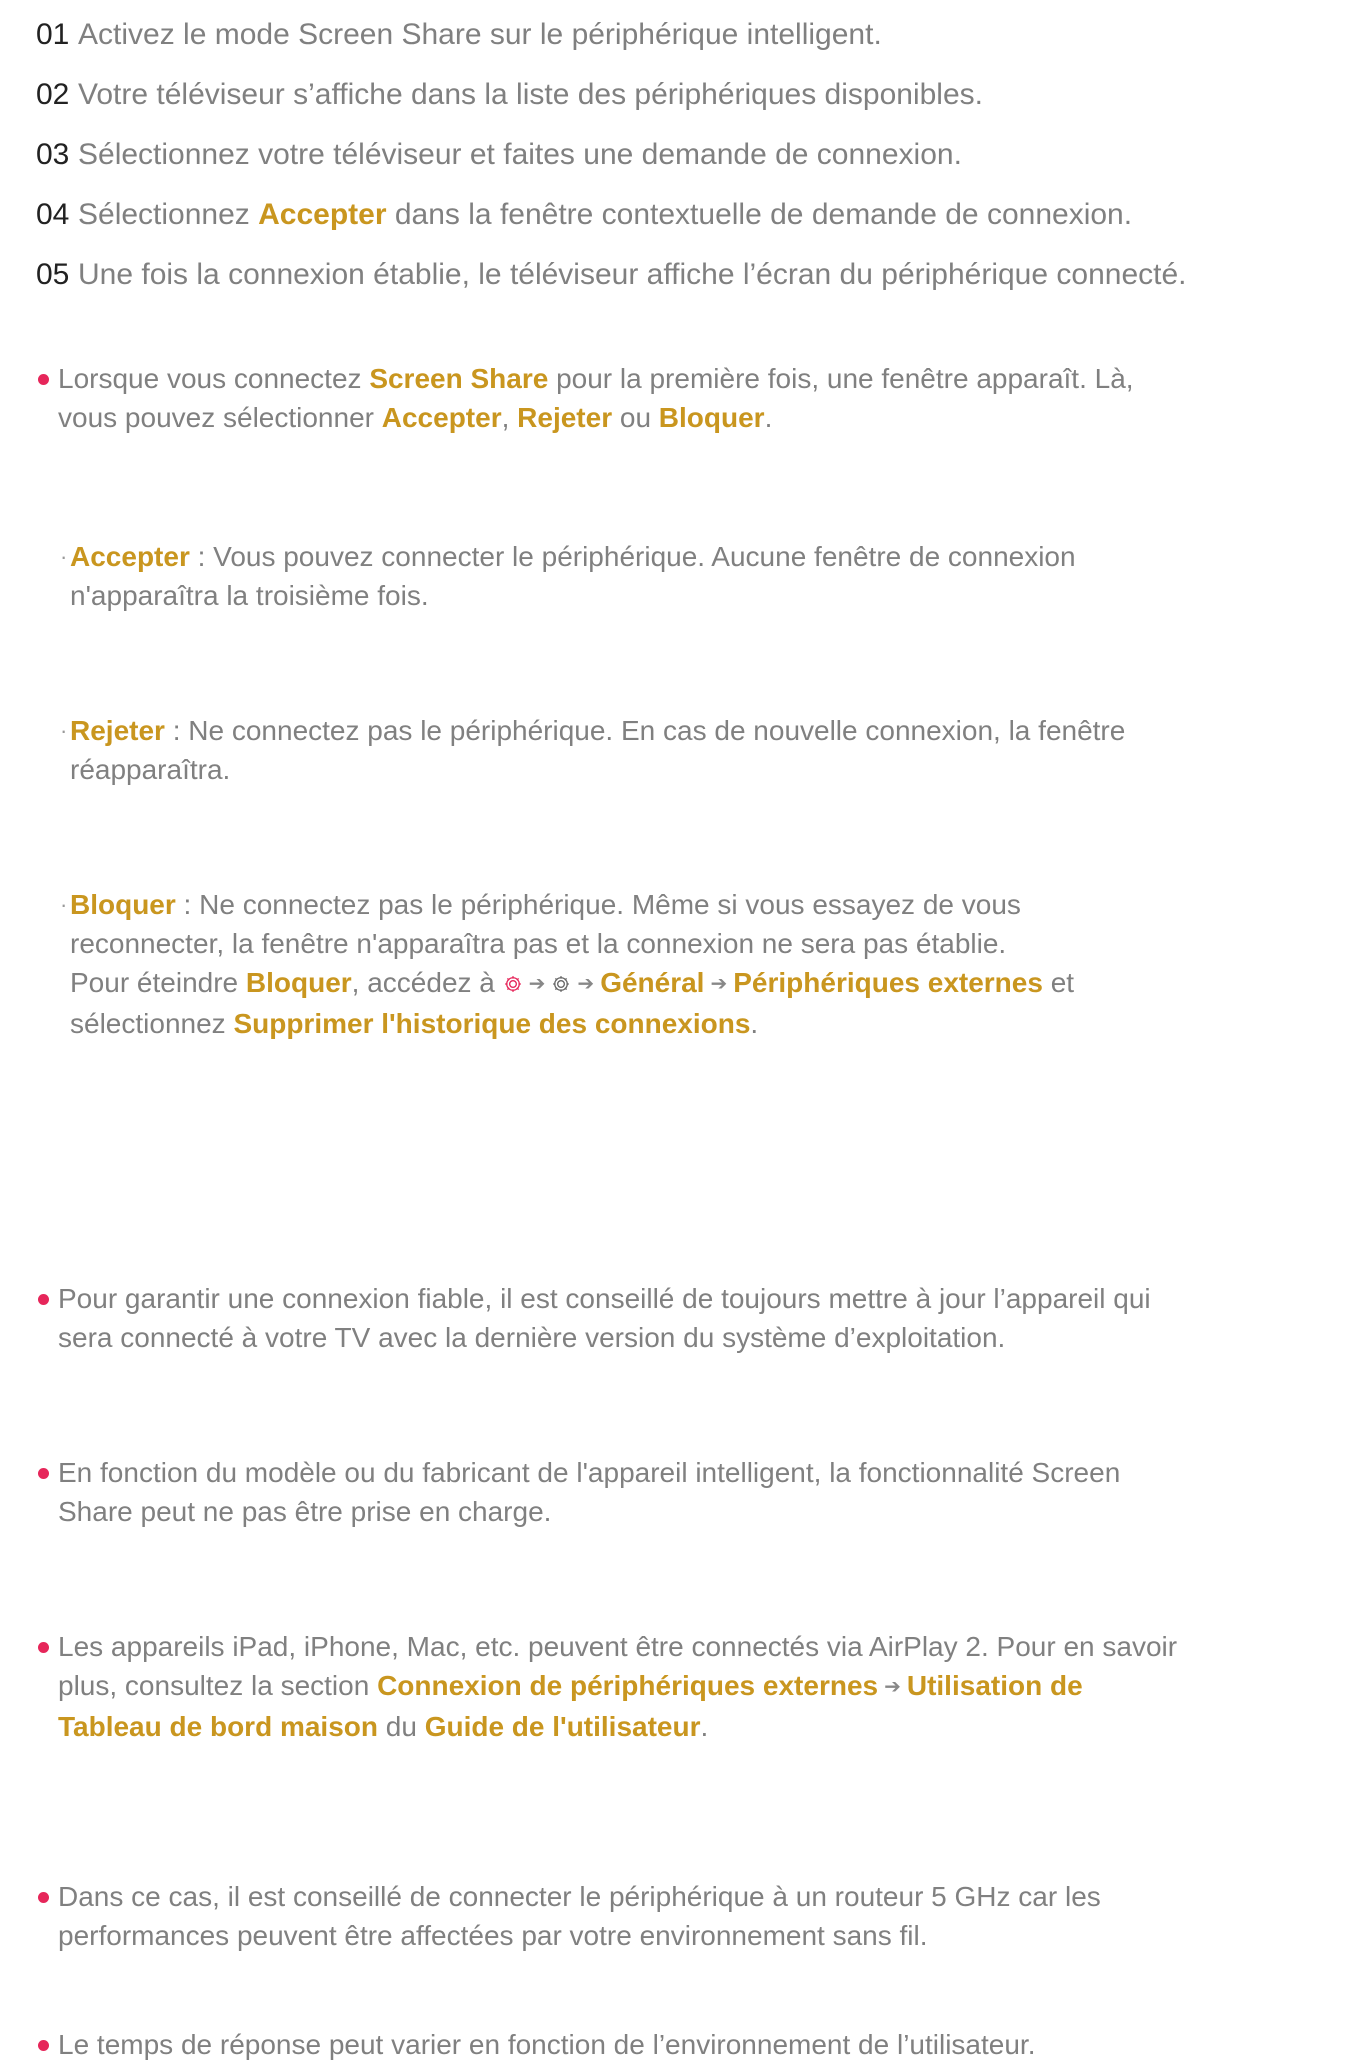  Describe the element at coordinates (628, 1685) in the screenshot. I see `external-devices-link: Connexion de périphériques externes` at that location.